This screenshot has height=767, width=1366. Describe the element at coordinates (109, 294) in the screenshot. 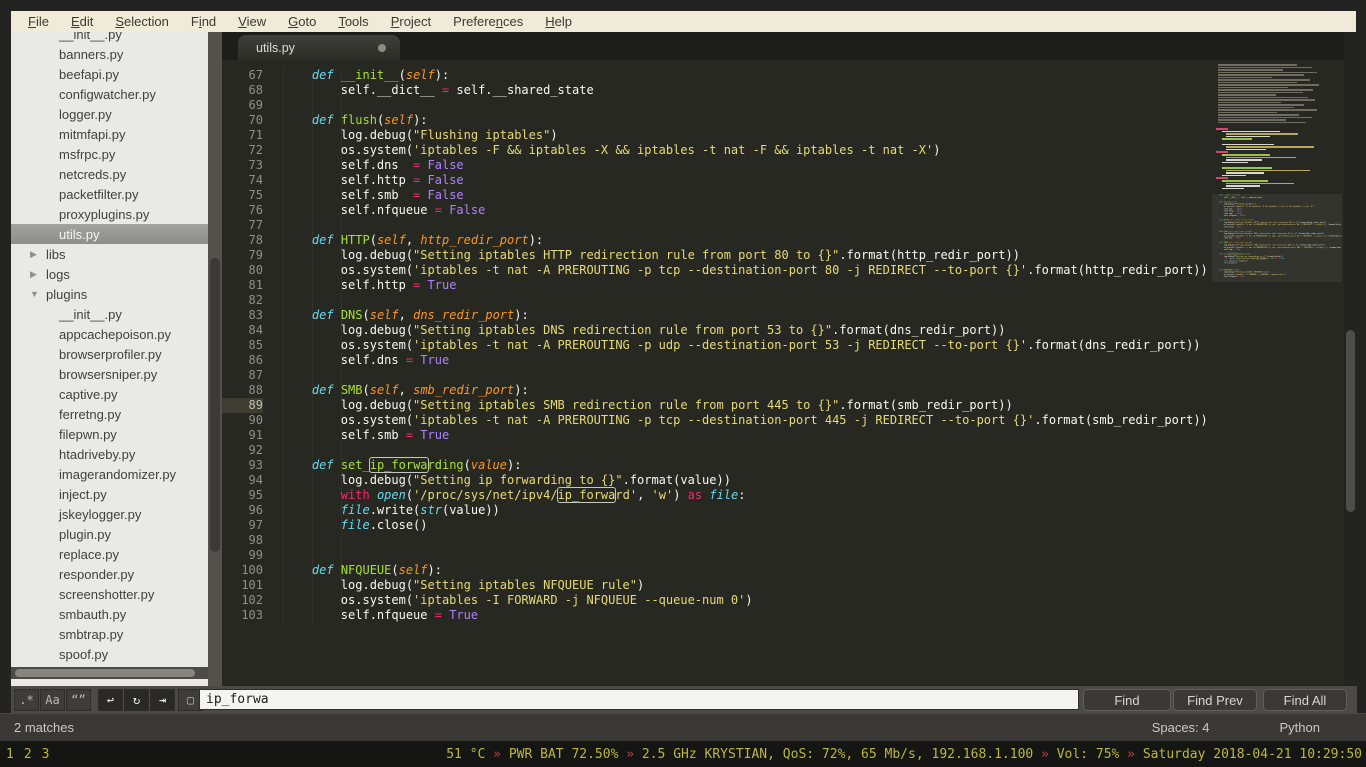

I see `sidebar-item-plugins: ▼ plugins` at that location.